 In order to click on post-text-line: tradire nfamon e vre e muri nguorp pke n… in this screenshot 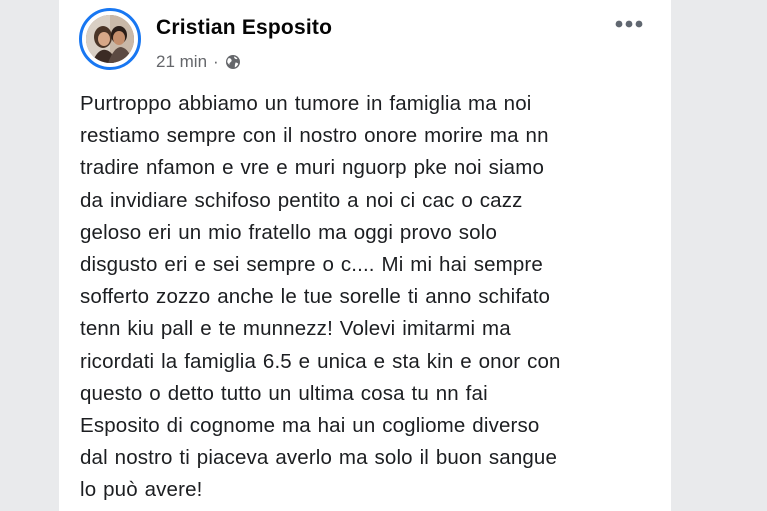, I will do `click(312, 168)`.